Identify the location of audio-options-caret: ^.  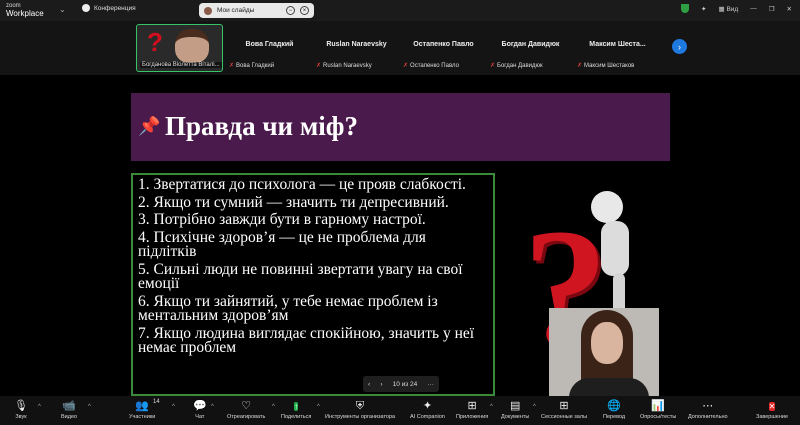
(39, 407).